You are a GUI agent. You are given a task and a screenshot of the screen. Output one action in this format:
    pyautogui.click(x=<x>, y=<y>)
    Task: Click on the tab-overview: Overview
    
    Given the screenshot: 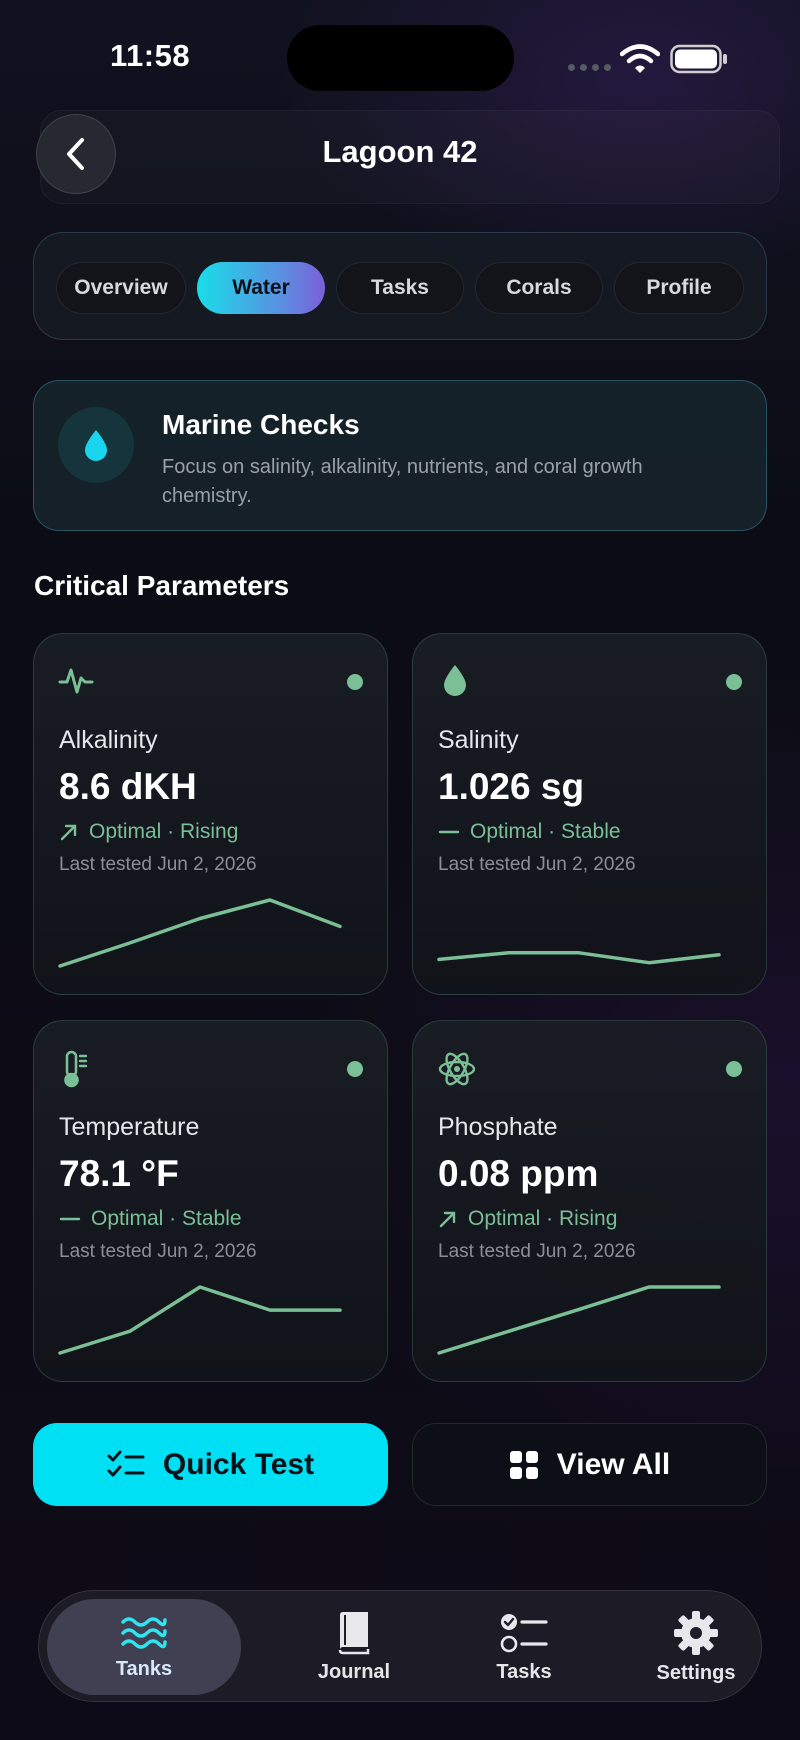 What is the action you would take?
    pyautogui.click(x=121, y=288)
    